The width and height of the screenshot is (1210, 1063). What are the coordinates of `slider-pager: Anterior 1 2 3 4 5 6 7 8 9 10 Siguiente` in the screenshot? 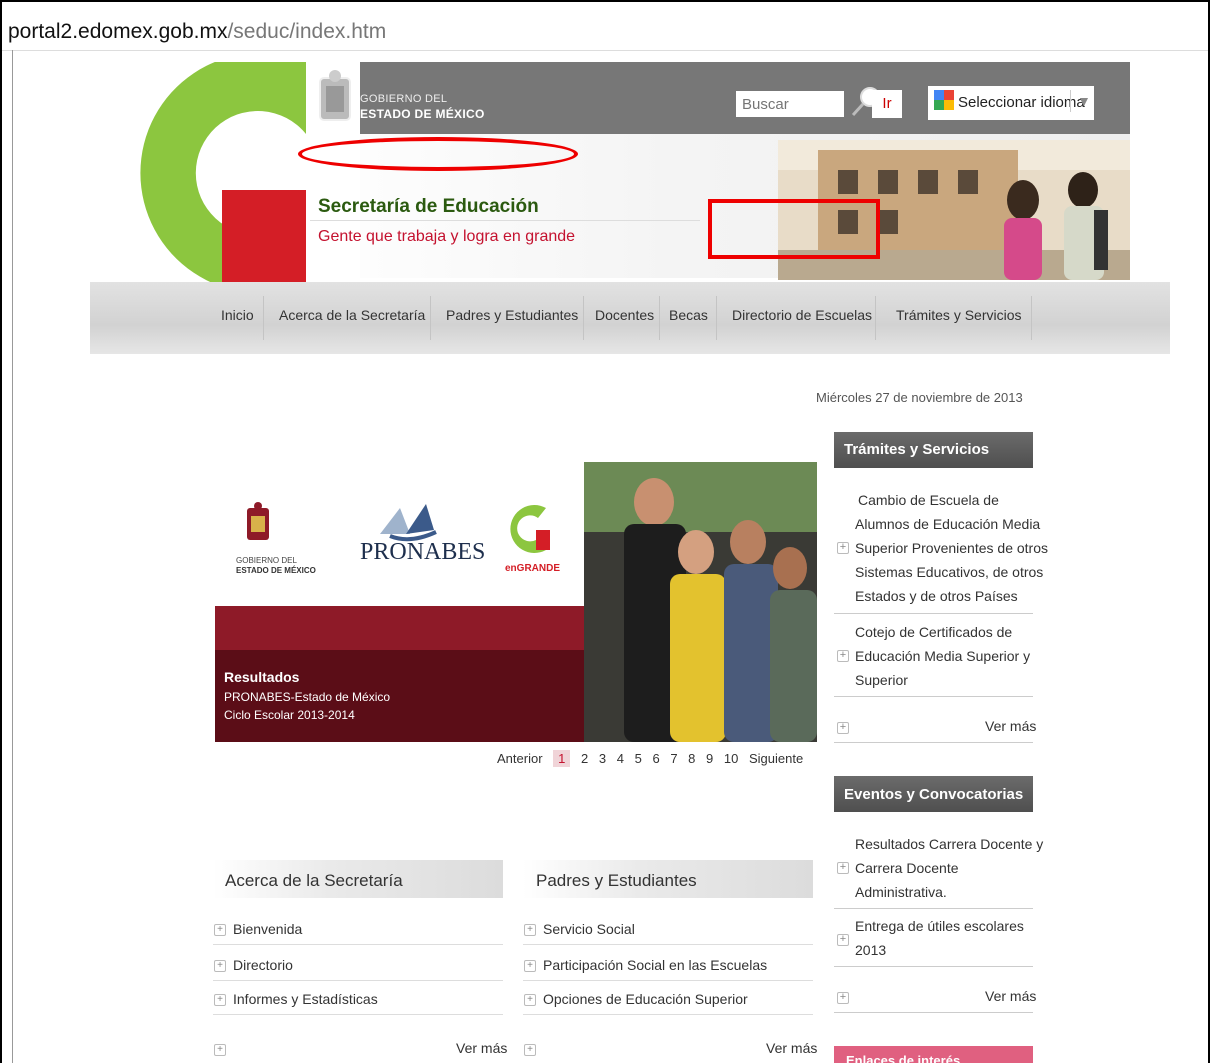 It's located at (653, 758).